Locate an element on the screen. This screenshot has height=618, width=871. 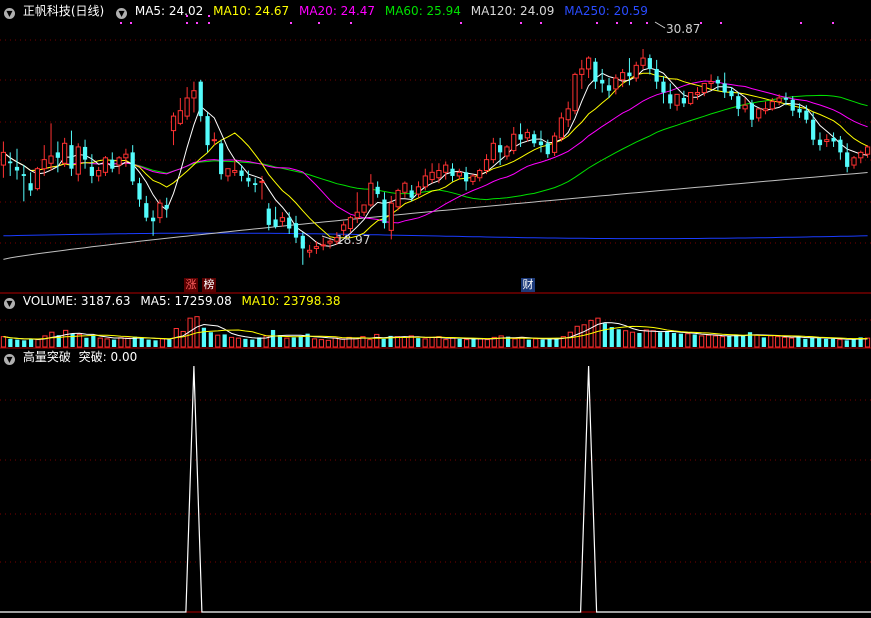
indicator-title: 高量突破 is located at coordinates (46, 357).